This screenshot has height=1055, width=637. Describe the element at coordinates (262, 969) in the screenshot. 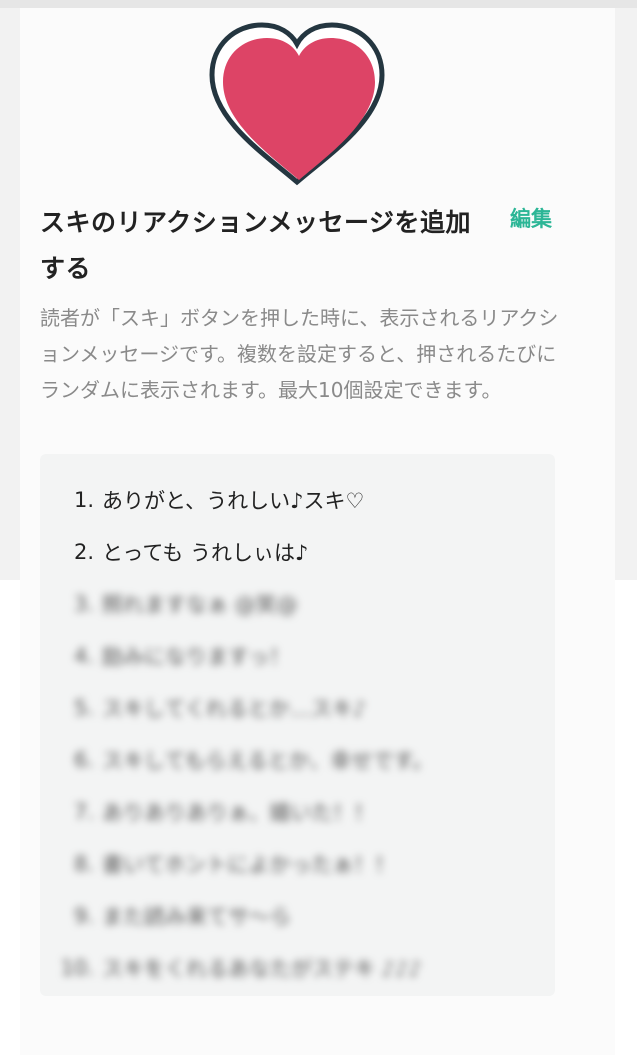

I see `item-text: スキをくれるあなたがステキ ♪♪♪` at that location.